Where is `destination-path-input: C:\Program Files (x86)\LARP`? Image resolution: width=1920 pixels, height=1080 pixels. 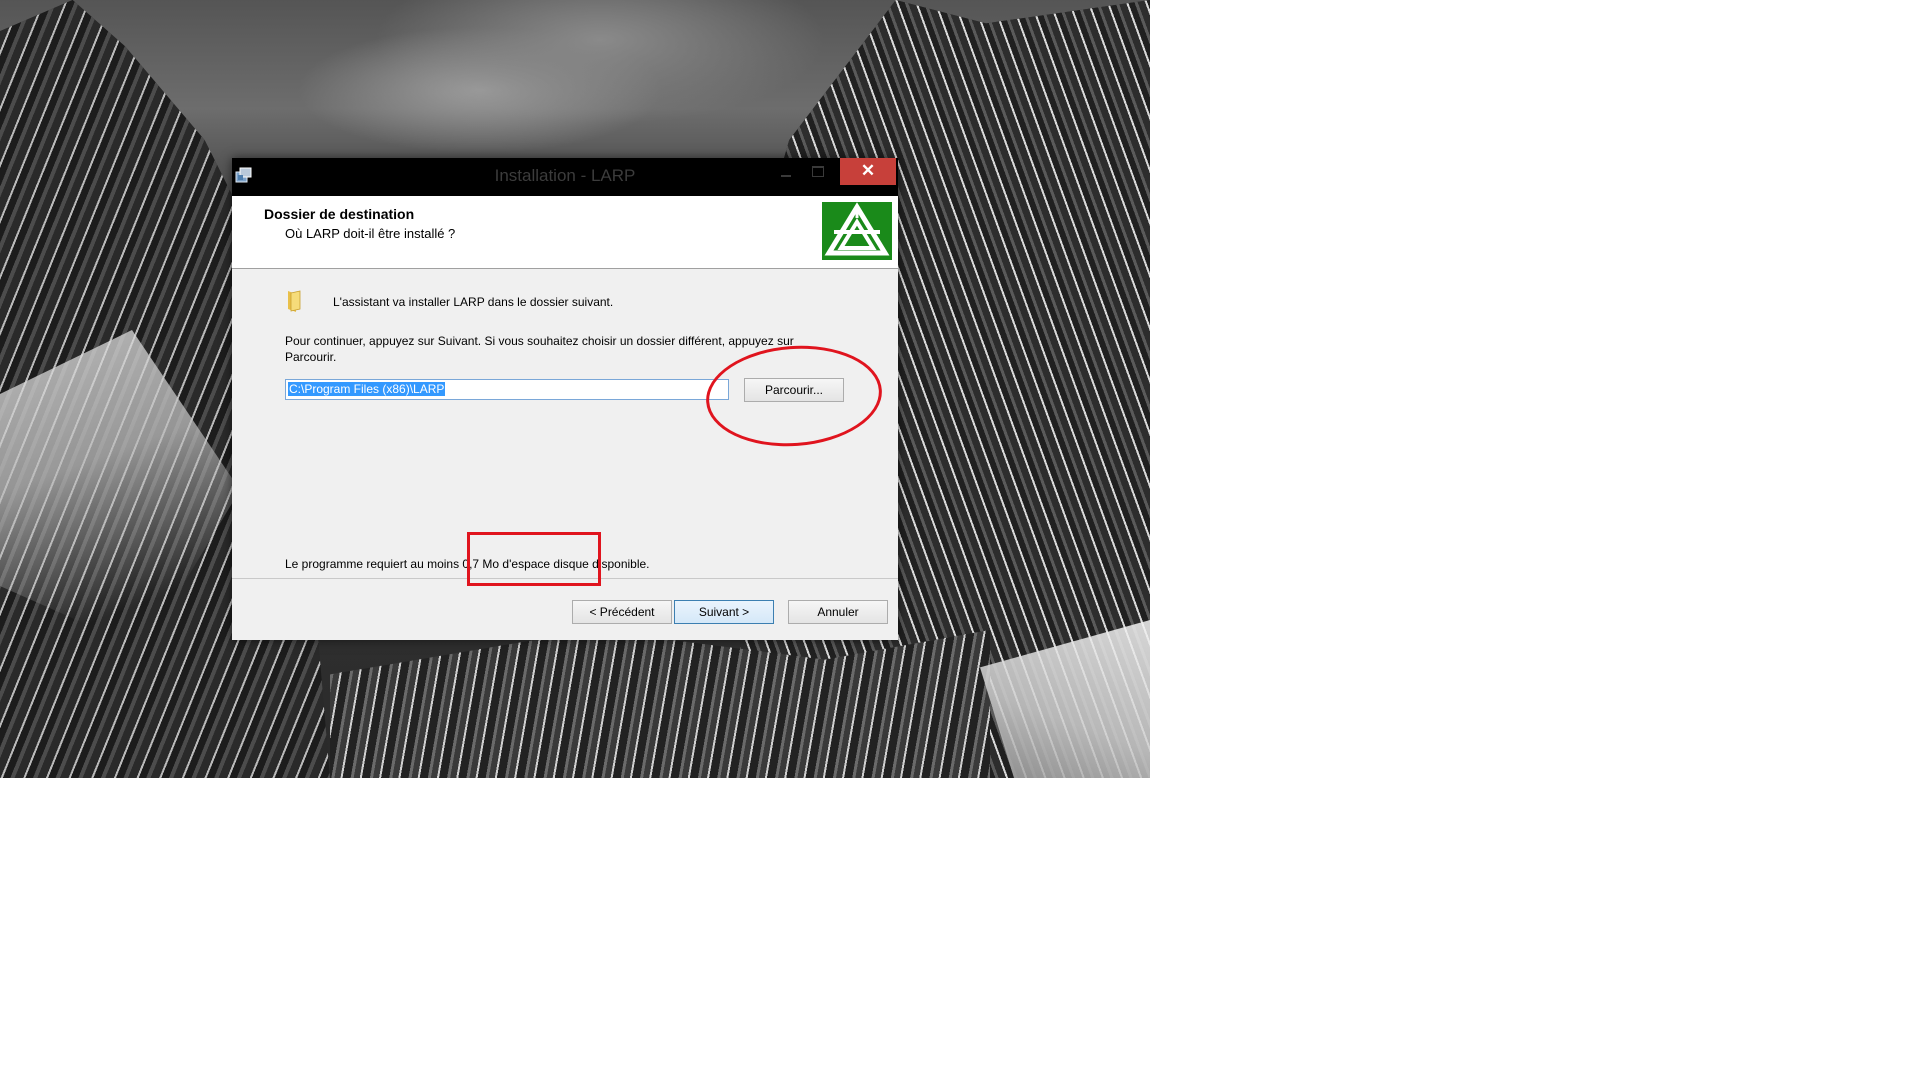
destination-path-input: C:\Program Files (x86)\LARP is located at coordinates (507, 389).